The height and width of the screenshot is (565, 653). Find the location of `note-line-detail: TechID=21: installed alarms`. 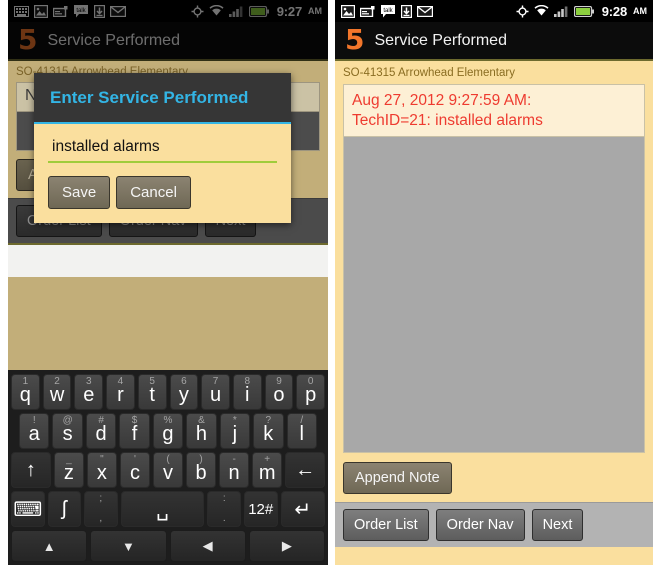

note-line-detail: TechID=21: installed alarms is located at coordinates (447, 120).